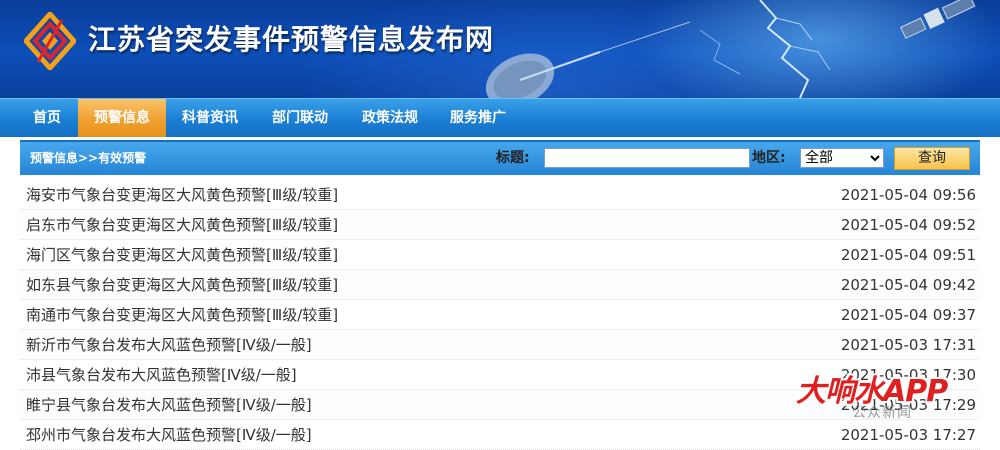 The height and width of the screenshot is (450, 1000). What do you see at coordinates (769, 158) in the screenshot?
I see `region-label: 地区:` at bounding box center [769, 158].